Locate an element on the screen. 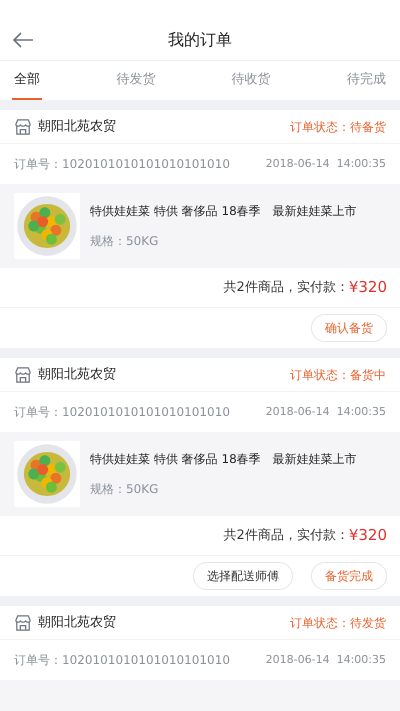 This screenshot has height=711, width=400. action-button: 确认备货 is located at coordinates (349, 328).